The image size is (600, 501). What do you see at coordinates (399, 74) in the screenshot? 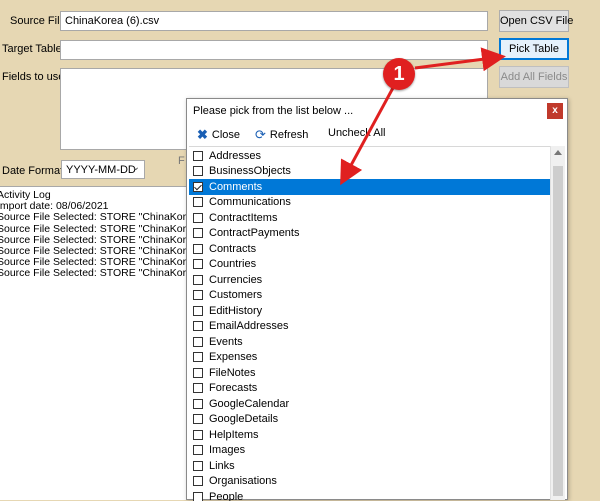
I see `step-number-badge: 1` at bounding box center [399, 74].